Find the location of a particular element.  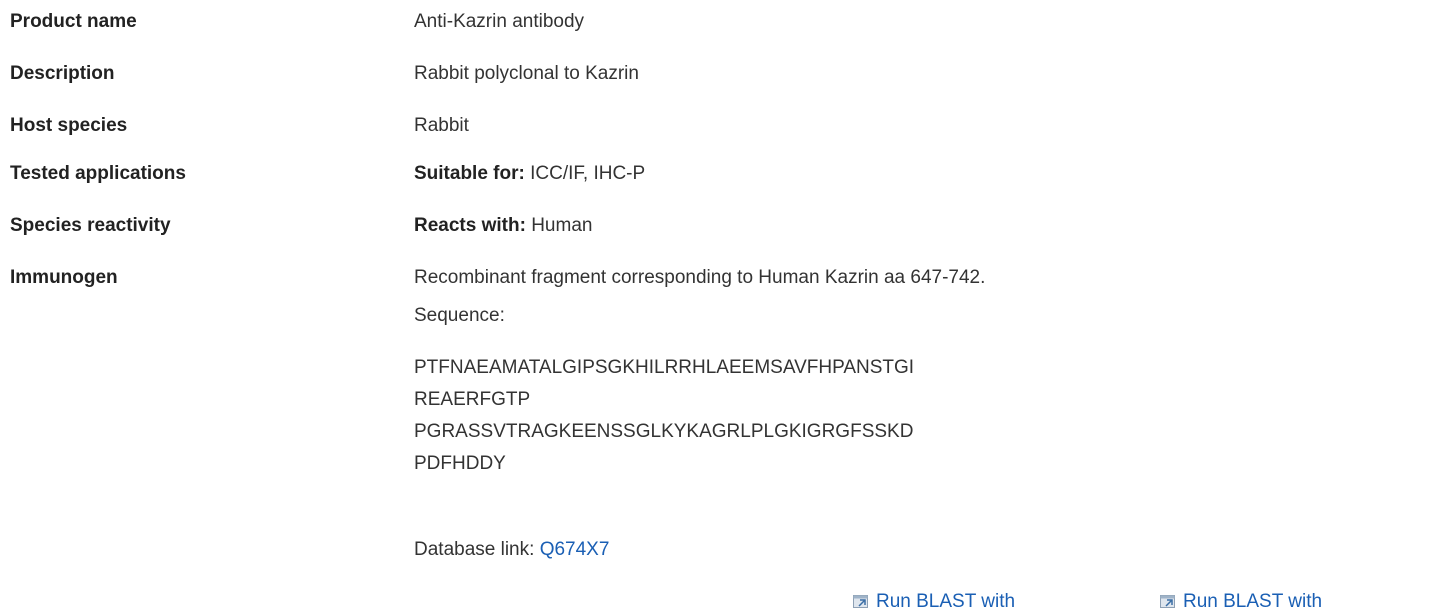

species-reactivity-text: Human is located at coordinates (559, 225).